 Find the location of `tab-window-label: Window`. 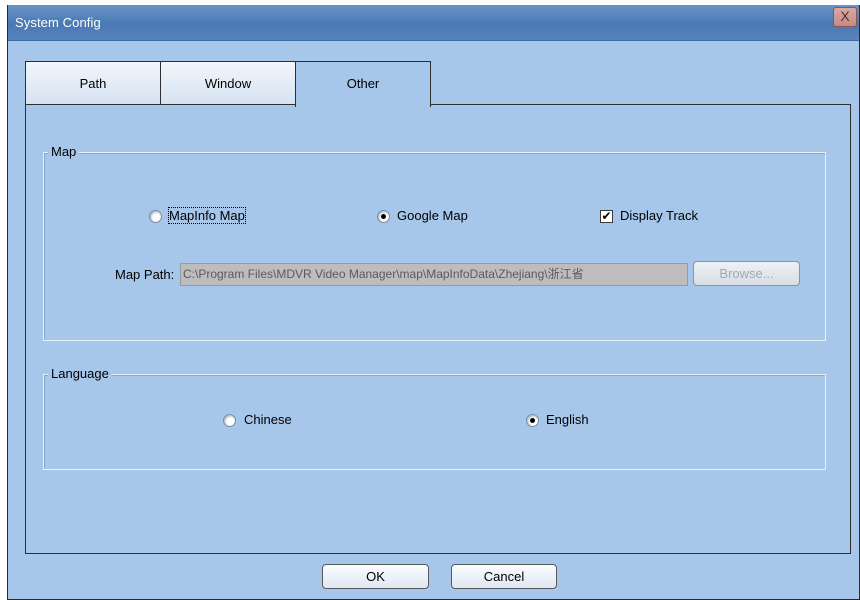

tab-window-label: Window is located at coordinates (228, 83).